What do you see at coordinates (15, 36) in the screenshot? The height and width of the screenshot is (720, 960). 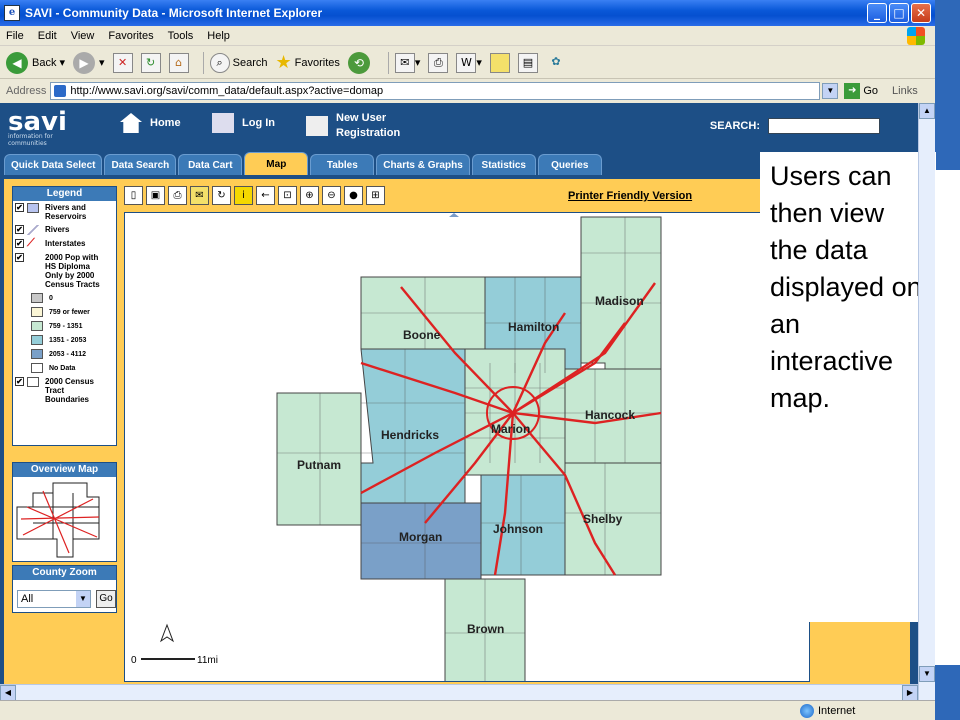 I see `menu-file: File` at bounding box center [15, 36].